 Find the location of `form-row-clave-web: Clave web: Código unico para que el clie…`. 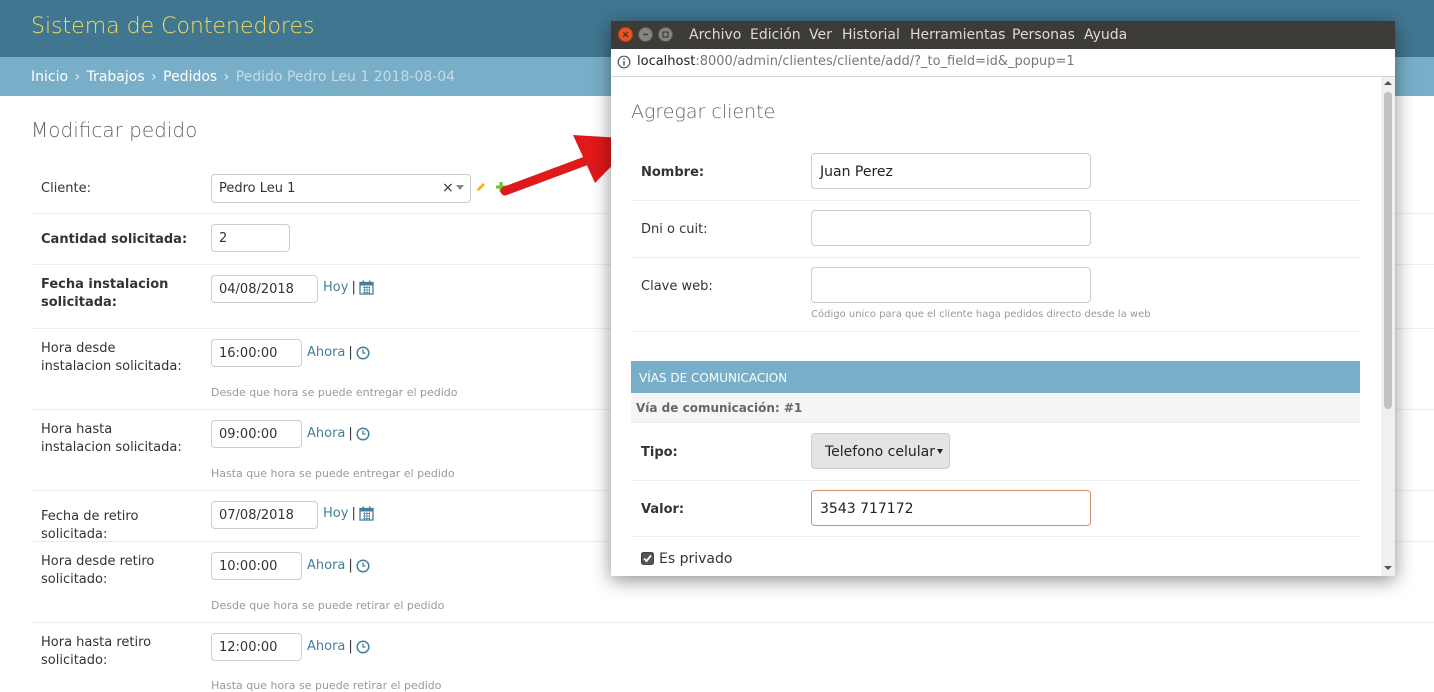

form-row-clave-web: Clave web: Código unico para que el clie… is located at coordinates (995, 295).